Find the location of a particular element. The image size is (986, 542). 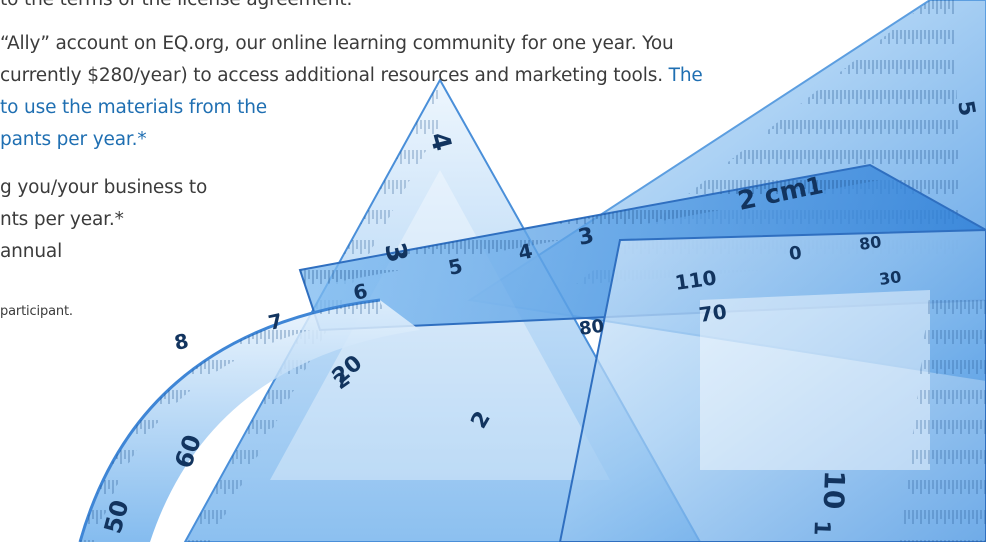

footnote: participant. is located at coordinates (36, 311).